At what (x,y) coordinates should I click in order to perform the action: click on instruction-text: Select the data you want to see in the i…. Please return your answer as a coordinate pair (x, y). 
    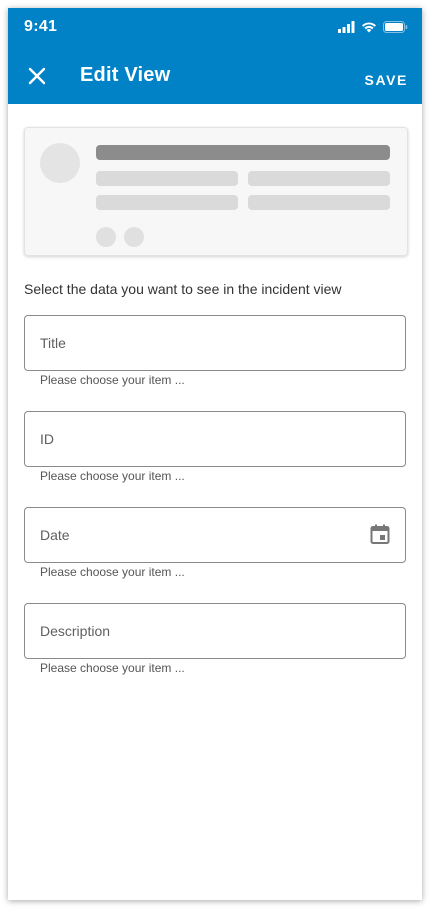
    Looking at the image, I should click on (183, 289).